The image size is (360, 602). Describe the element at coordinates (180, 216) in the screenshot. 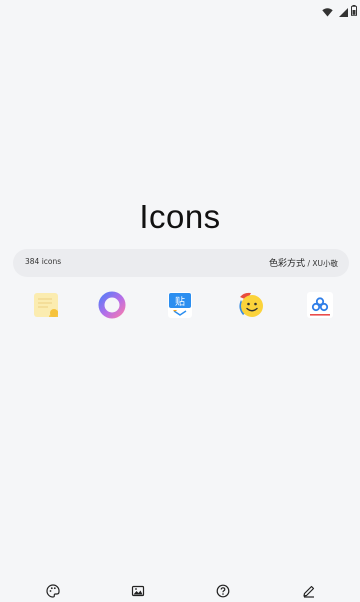

I see `page-title: Icons` at that location.